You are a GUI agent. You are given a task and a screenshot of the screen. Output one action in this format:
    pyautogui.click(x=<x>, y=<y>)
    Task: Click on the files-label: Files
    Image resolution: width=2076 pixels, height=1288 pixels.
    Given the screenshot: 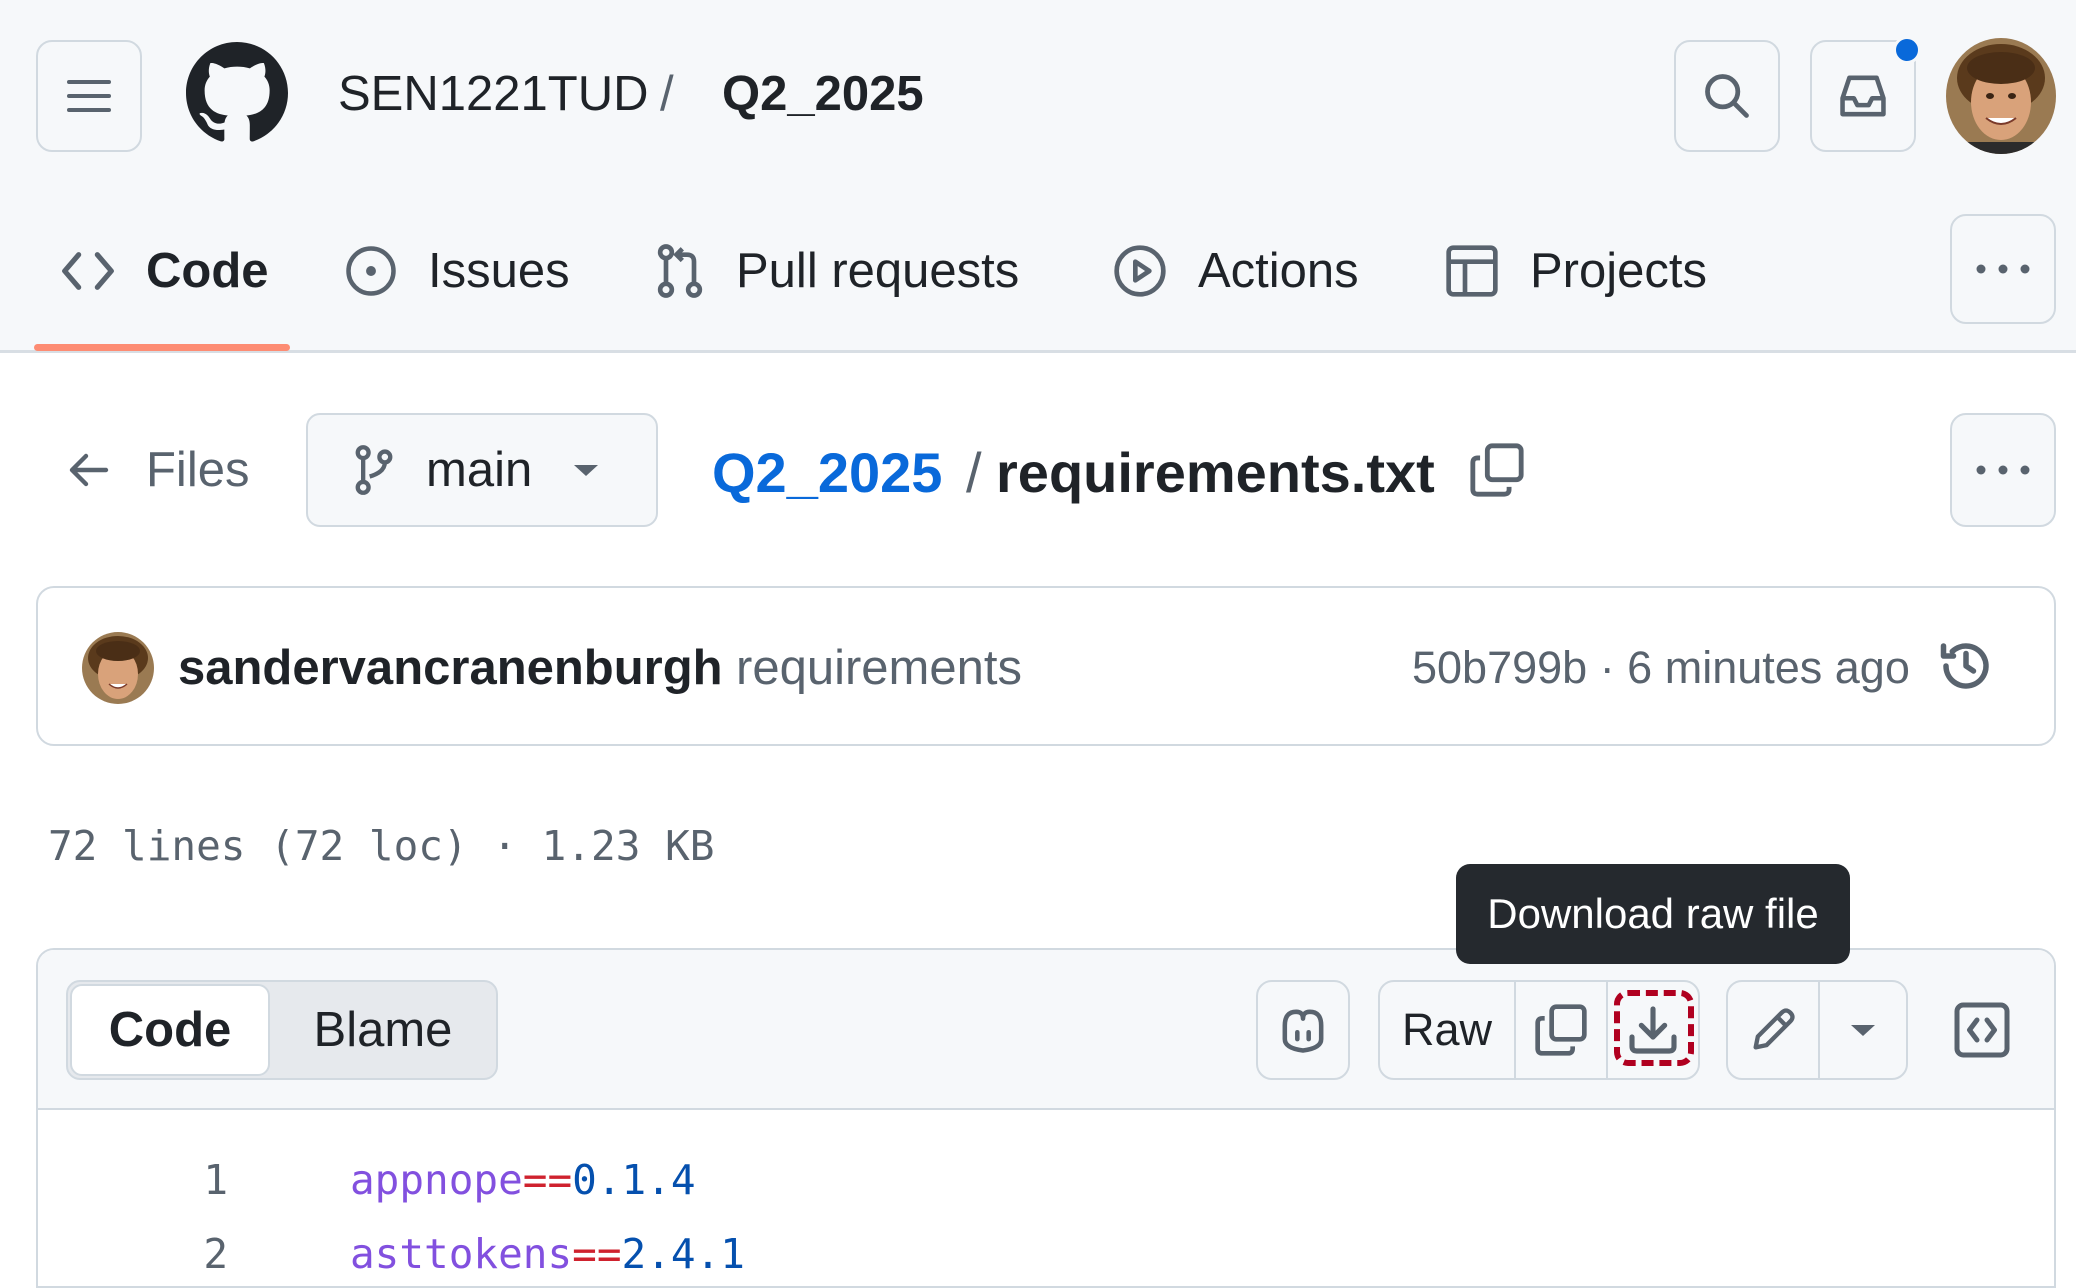 What is the action you would take?
    pyautogui.click(x=198, y=470)
    